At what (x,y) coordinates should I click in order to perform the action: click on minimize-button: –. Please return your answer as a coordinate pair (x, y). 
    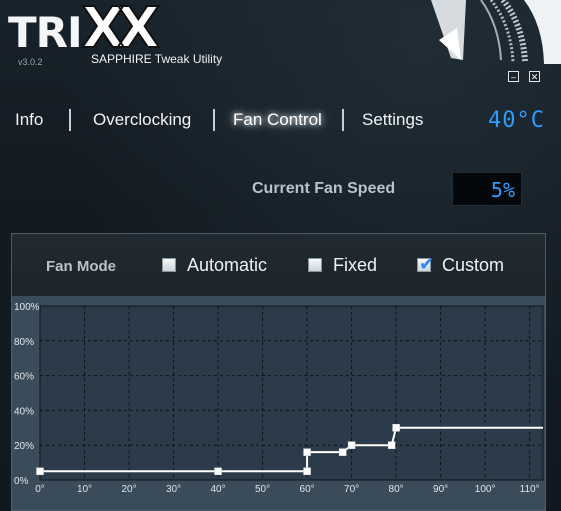
    Looking at the image, I should click on (513, 76).